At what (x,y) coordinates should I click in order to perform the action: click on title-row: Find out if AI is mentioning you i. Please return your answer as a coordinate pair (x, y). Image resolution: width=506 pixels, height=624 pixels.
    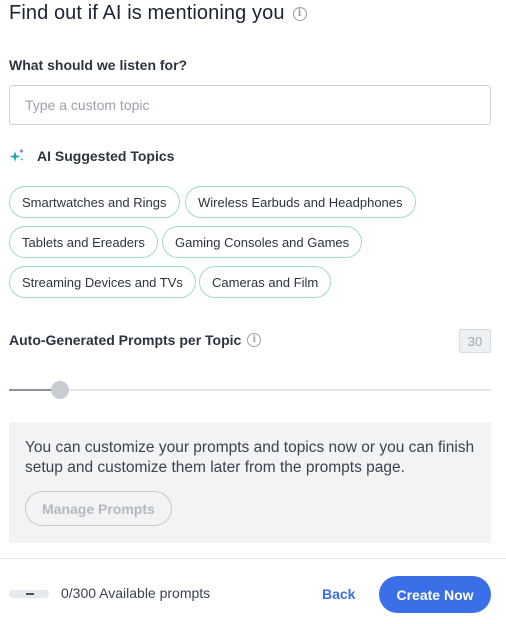
    Looking at the image, I should click on (158, 13).